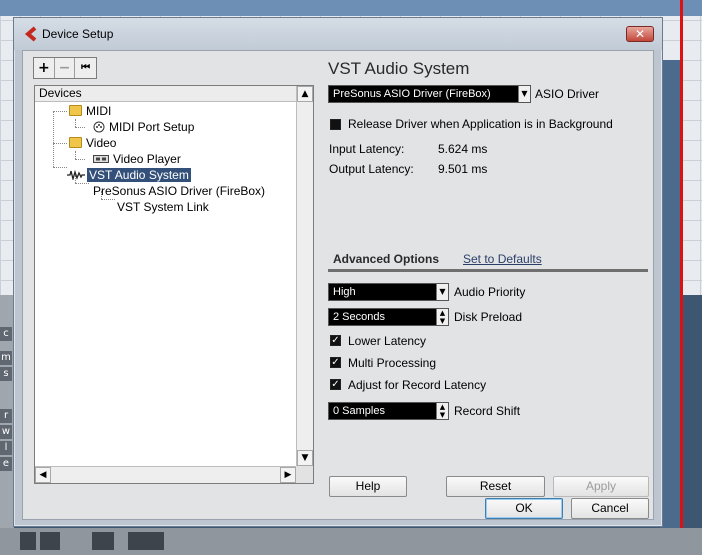  What do you see at coordinates (463, 169) in the screenshot?
I see `output-latency-value: 9.501 ms` at bounding box center [463, 169].